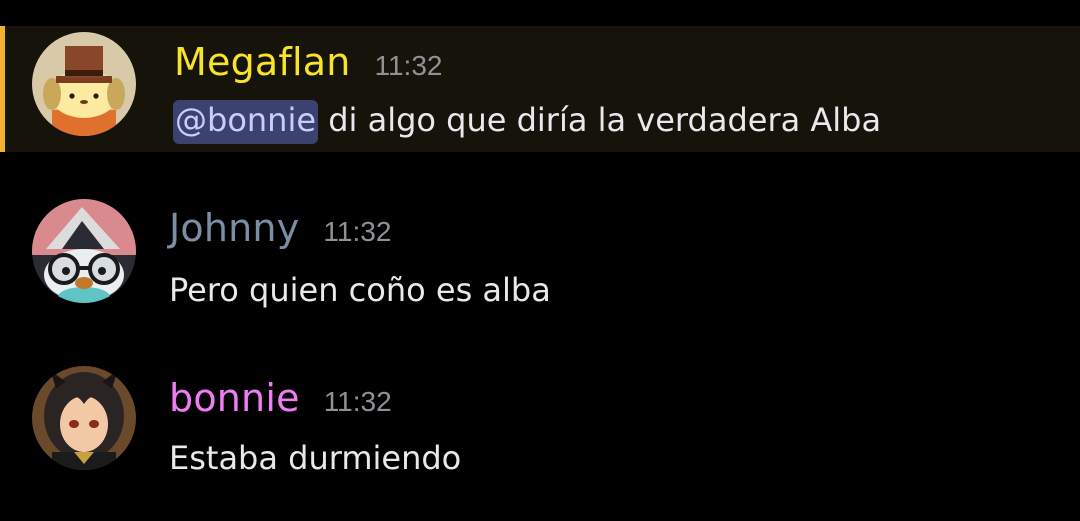 The height and width of the screenshot is (521, 1080). I want to click on pompompurin-avatar-icon, so click(84, 84).